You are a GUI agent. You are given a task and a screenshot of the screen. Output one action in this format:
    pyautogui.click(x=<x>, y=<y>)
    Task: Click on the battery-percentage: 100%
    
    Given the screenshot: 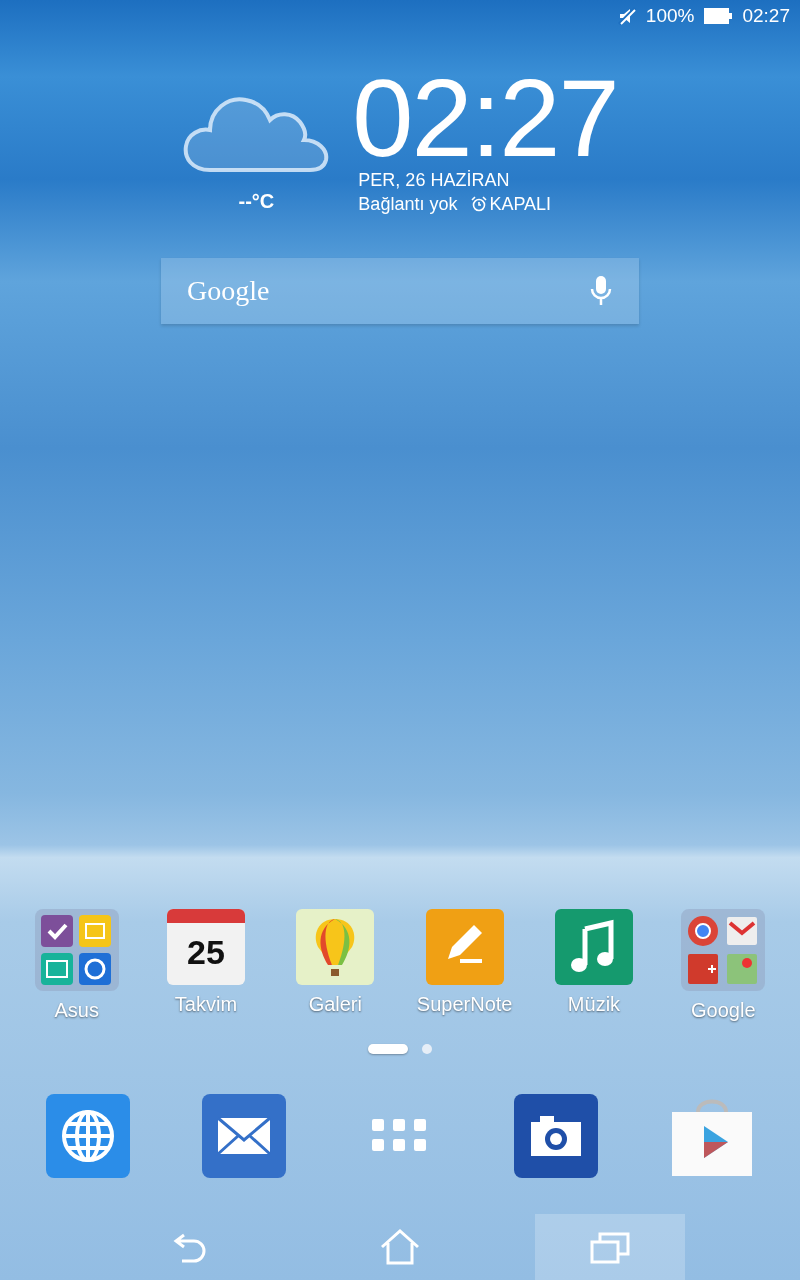 What is the action you would take?
    pyautogui.click(x=670, y=16)
    